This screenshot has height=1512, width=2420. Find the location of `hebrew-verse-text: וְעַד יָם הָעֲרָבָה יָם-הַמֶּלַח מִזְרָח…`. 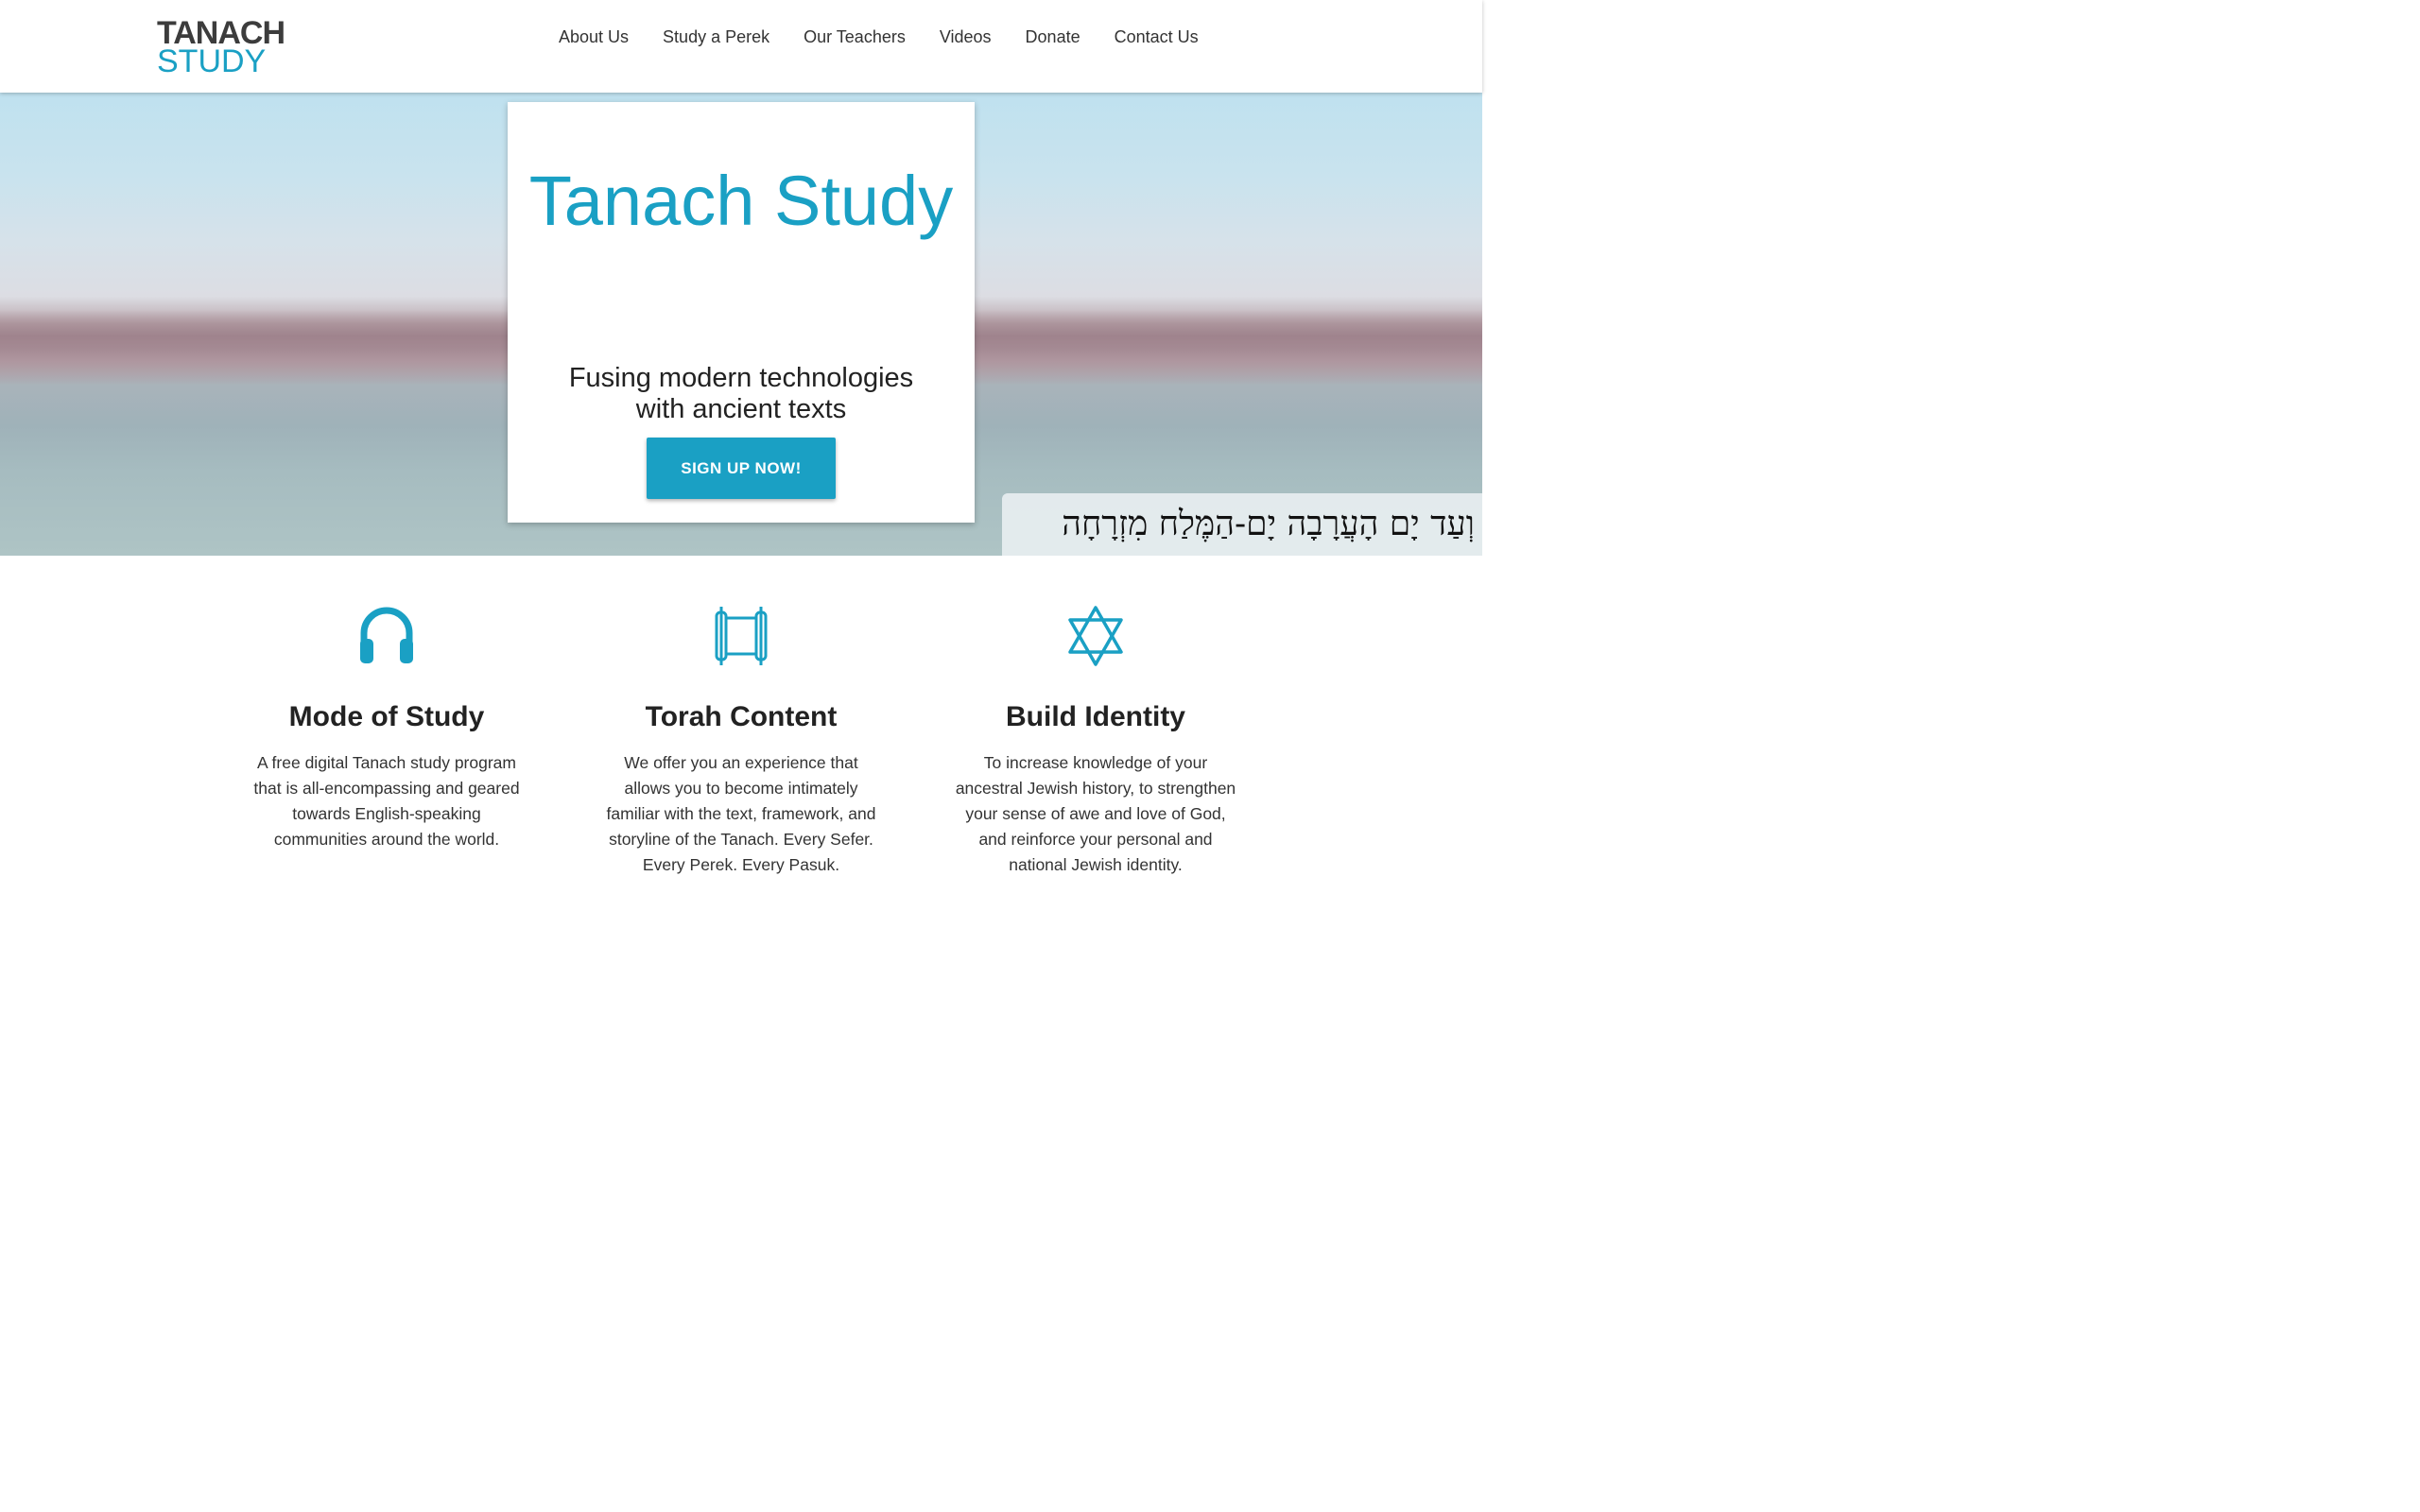

hebrew-verse-text: וְעַד יָם הָעֲרָבָה יָם-הַמֶּלַח מִזְרָח… is located at coordinates (1268, 524).